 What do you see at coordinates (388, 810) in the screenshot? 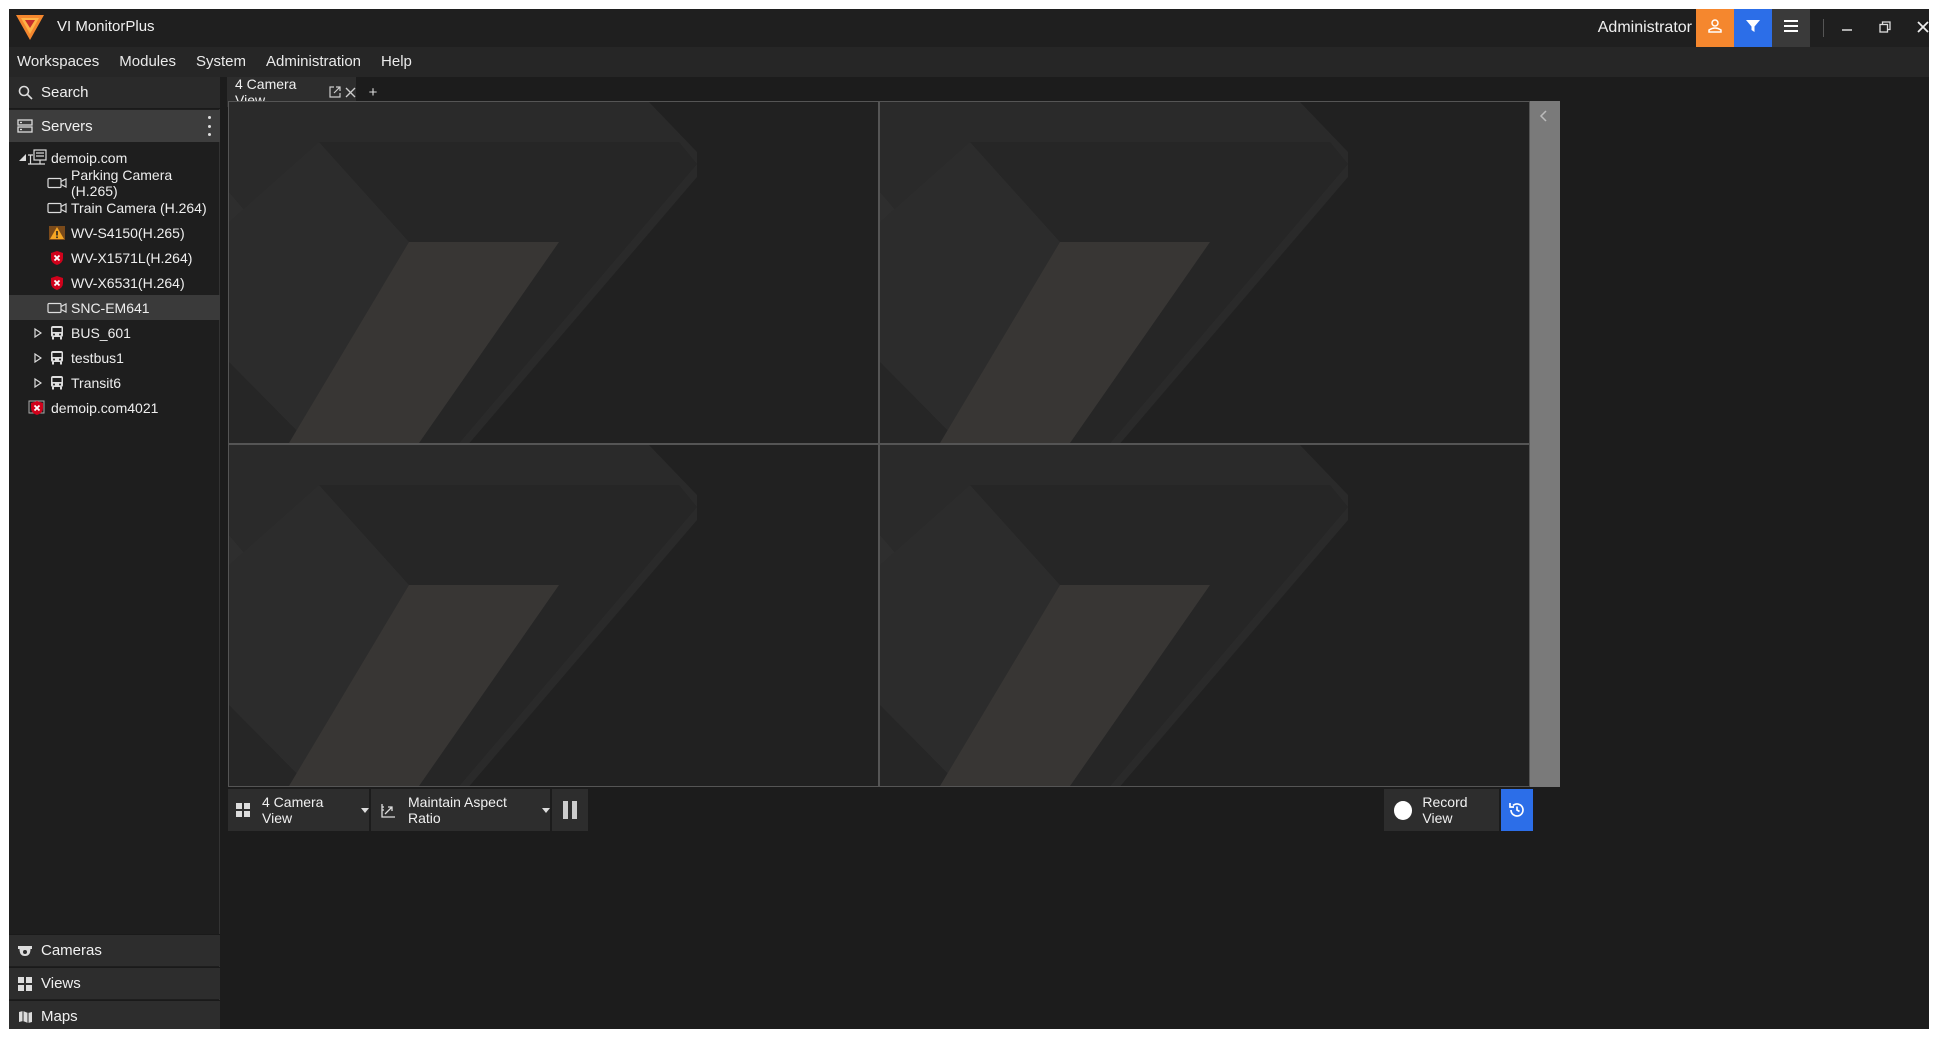
I see `aspect-ratio-icon` at bounding box center [388, 810].